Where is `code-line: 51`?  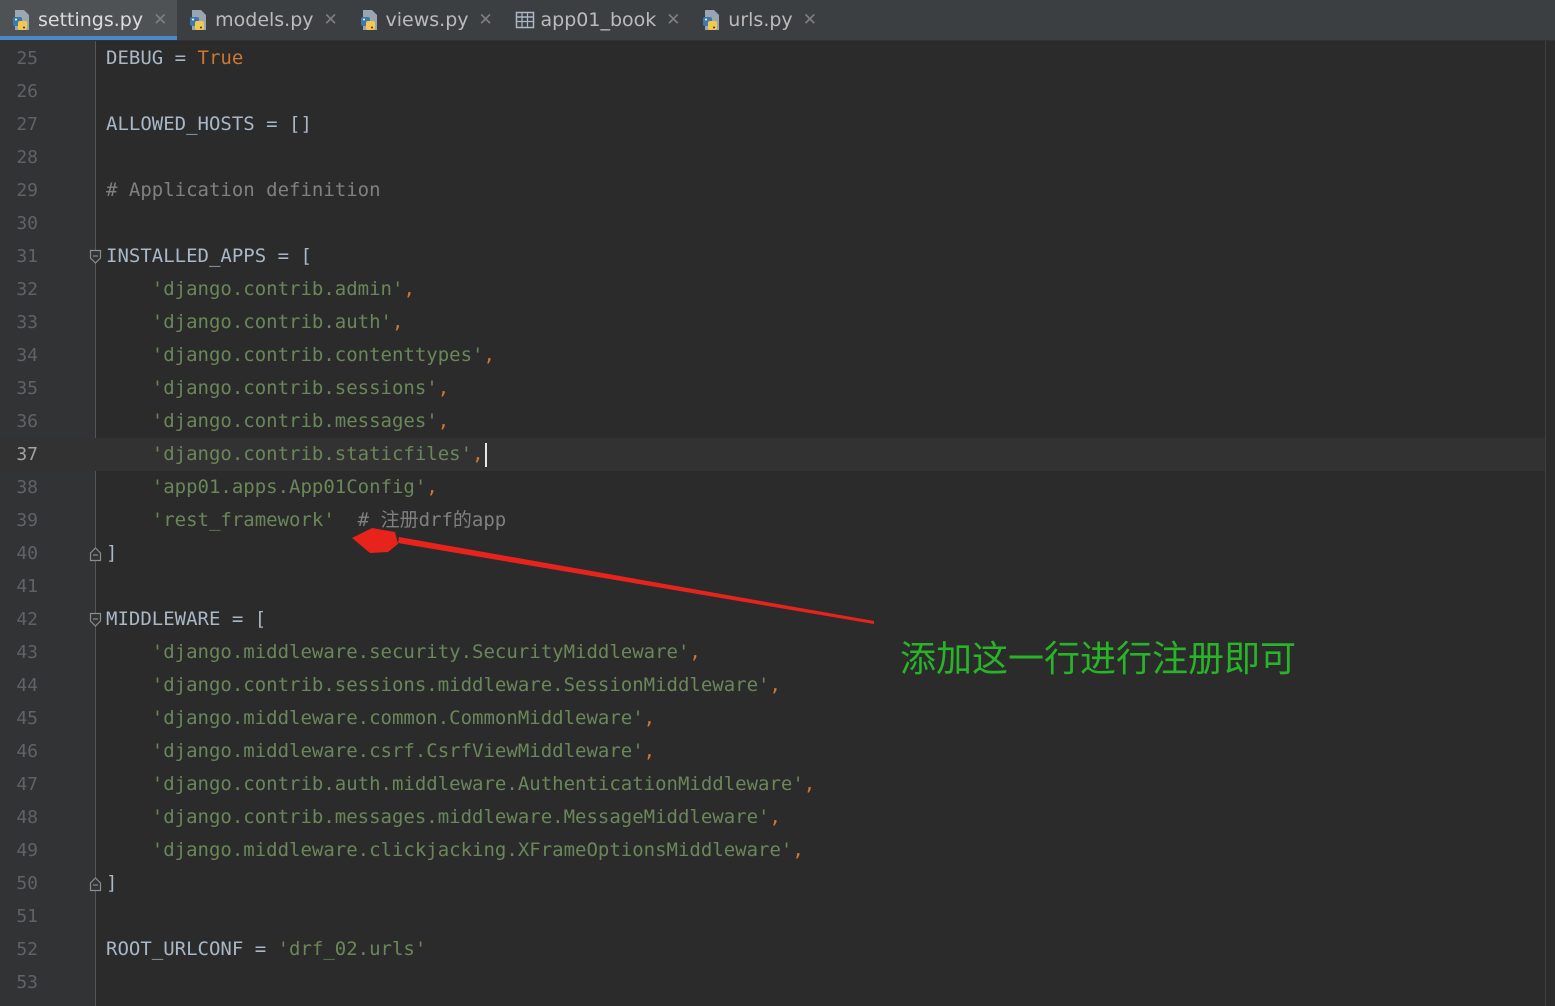 code-line: 51 is located at coordinates (772, 916).